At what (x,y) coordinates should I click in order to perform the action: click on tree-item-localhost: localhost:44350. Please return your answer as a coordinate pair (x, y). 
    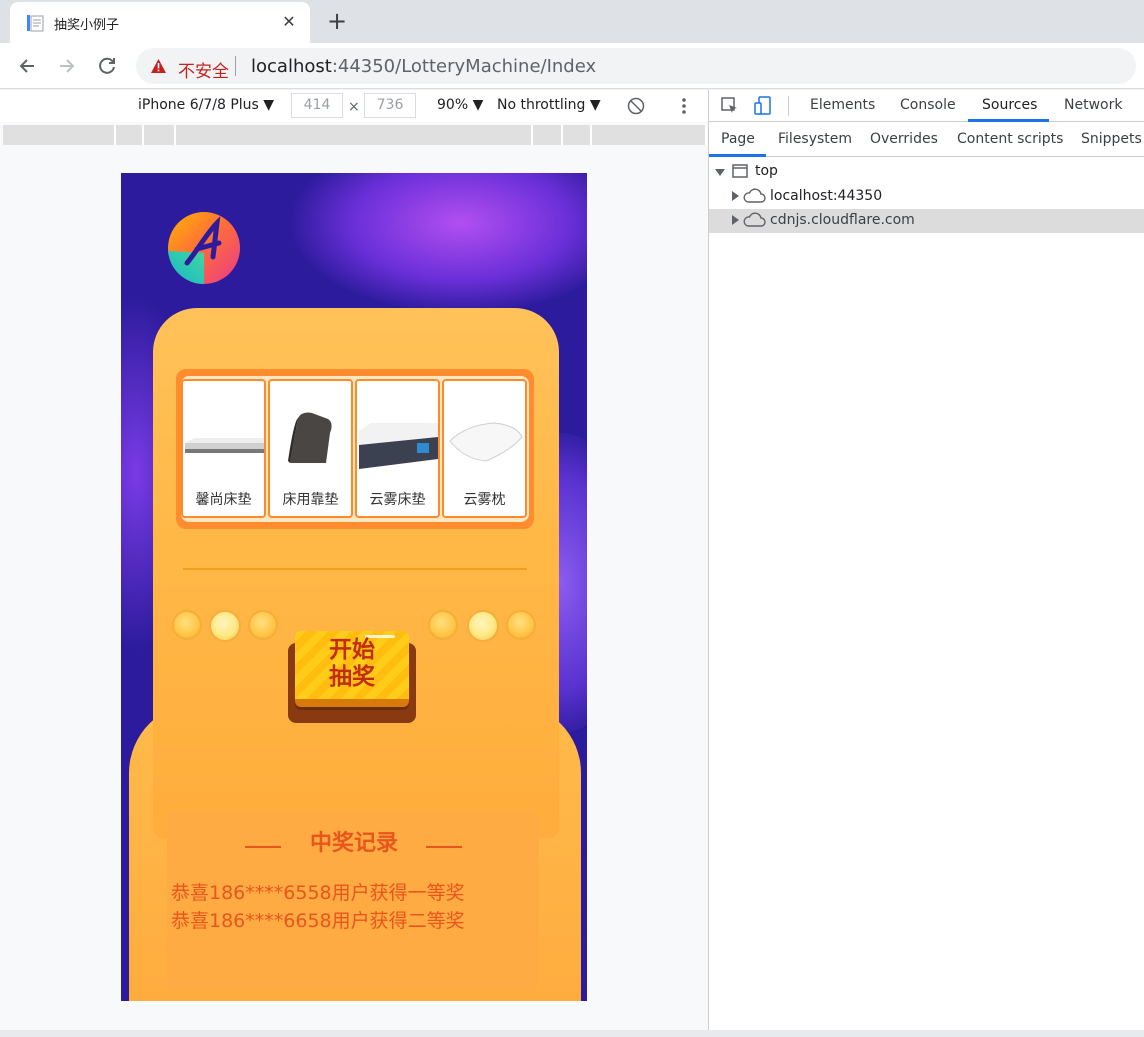
    Looking at the image, I should click on (926, 197).